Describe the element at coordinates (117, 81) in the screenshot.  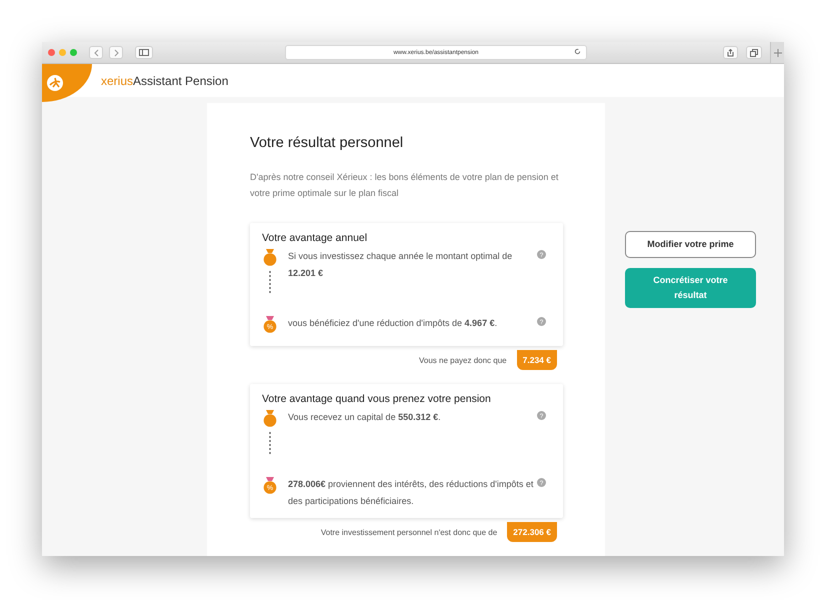
I see `brand-name: xerius` at that location.